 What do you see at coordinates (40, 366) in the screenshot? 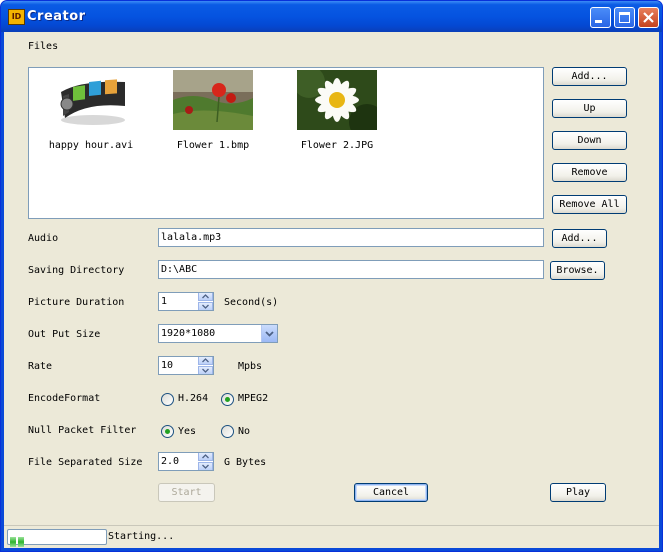
I see `rate-label: Rate` at bounding box center [40, 366].